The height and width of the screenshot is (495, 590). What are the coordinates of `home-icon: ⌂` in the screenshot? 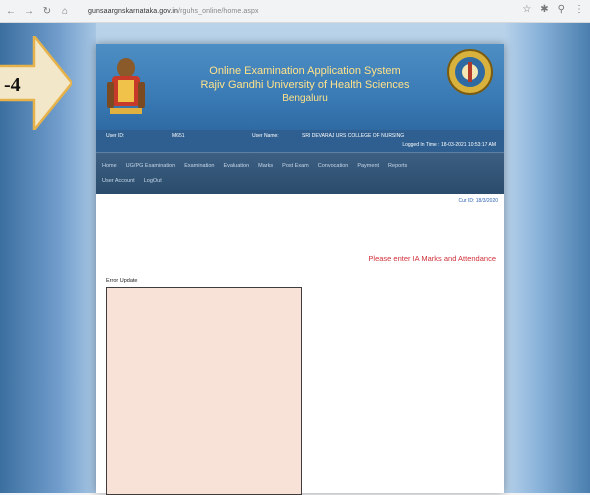 It's located at (65, 11).